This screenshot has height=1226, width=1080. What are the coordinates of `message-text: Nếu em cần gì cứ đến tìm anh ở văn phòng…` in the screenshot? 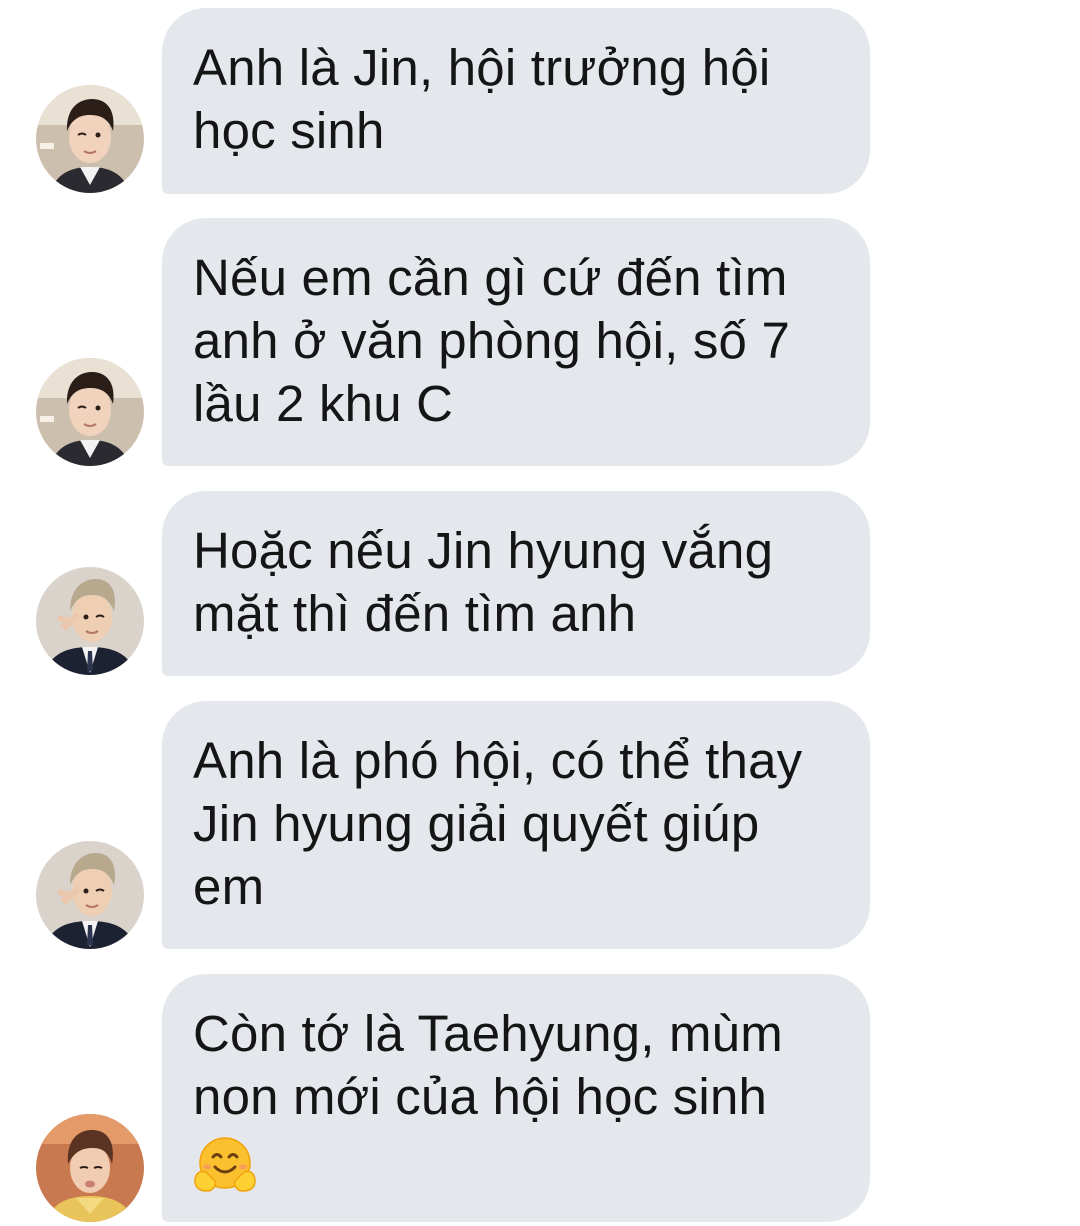 It's located at (492, 340).